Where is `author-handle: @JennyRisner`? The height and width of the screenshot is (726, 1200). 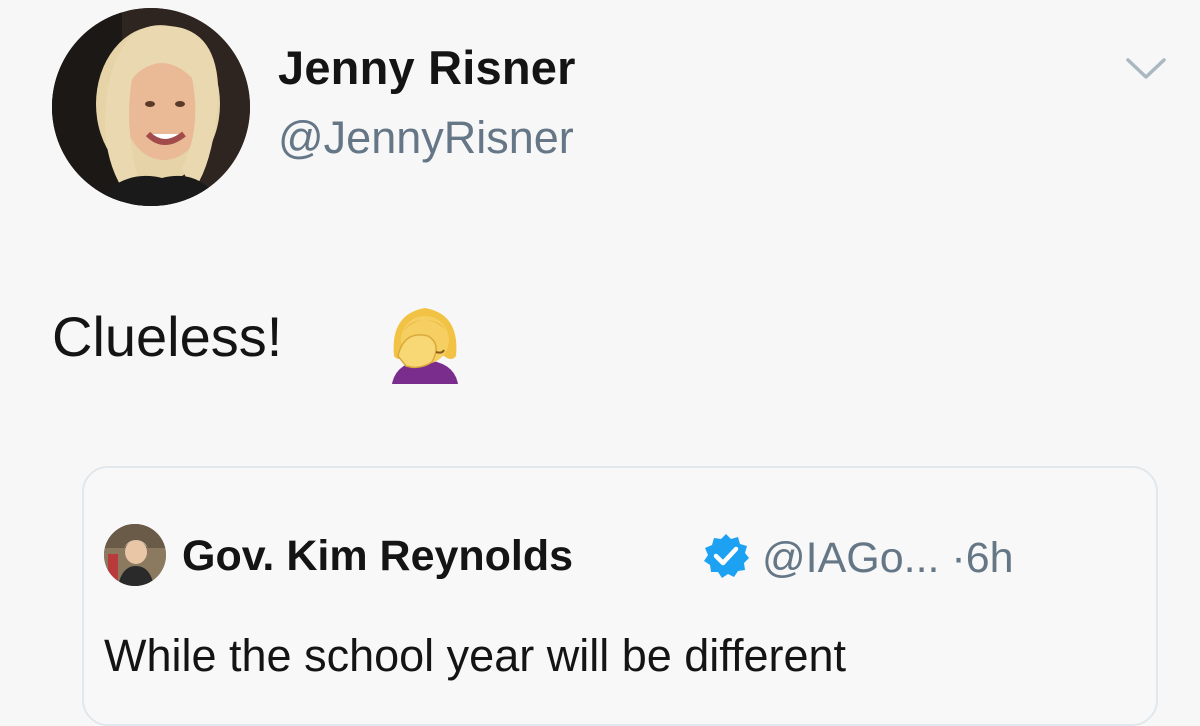
author-handle: @JennyRisner is located at coordinates (426, 138).